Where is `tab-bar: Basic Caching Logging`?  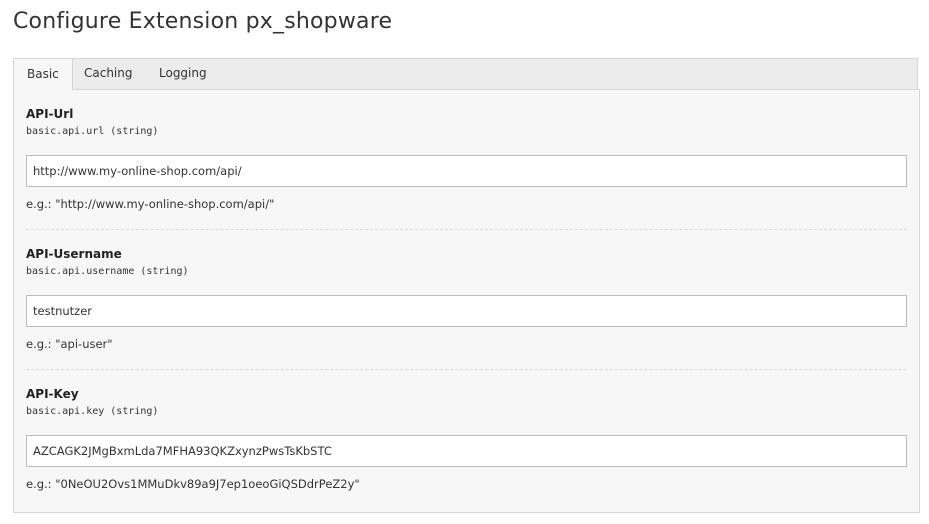 tab-bar: Basic Caching Logging is located at coordinates (465, 74).